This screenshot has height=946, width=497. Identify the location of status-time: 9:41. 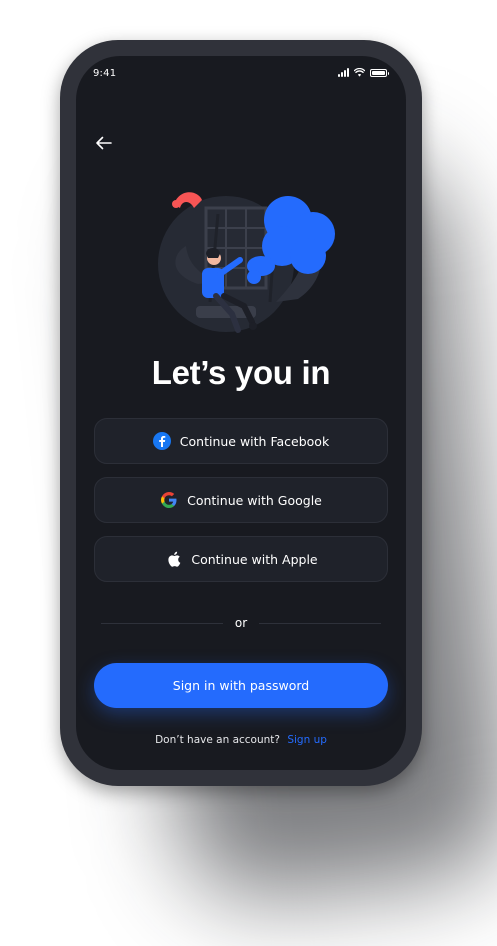
(105, 73).